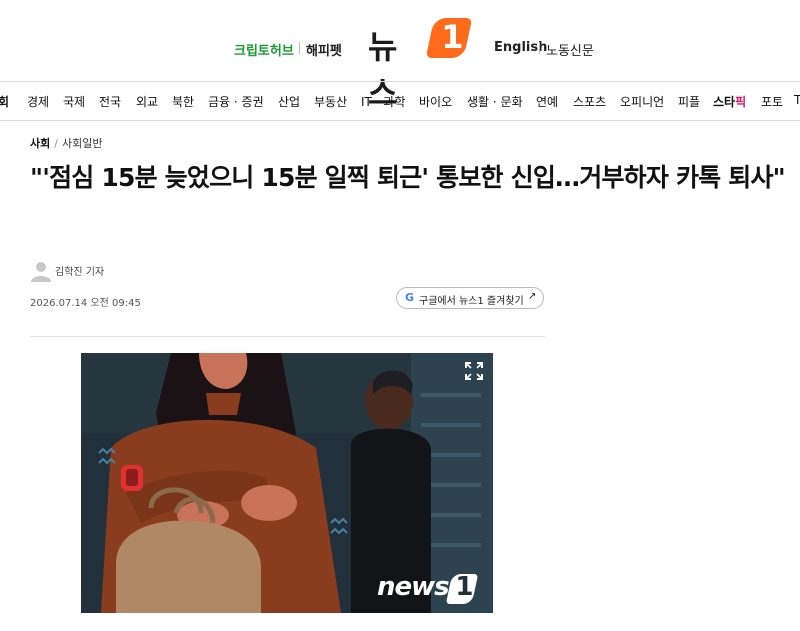  I want to click on nav-item-it-science: IT · 과학, so click(383, 101).